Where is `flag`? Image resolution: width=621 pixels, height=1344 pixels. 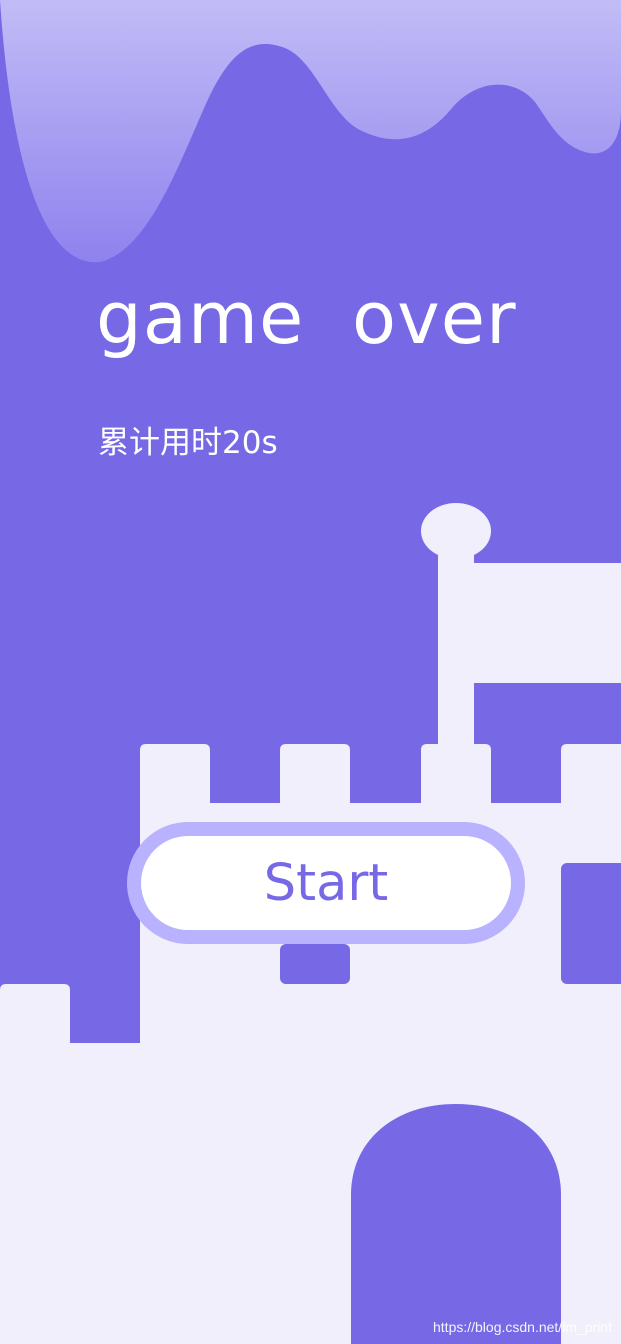
flag is located at coordinates (547, 623).